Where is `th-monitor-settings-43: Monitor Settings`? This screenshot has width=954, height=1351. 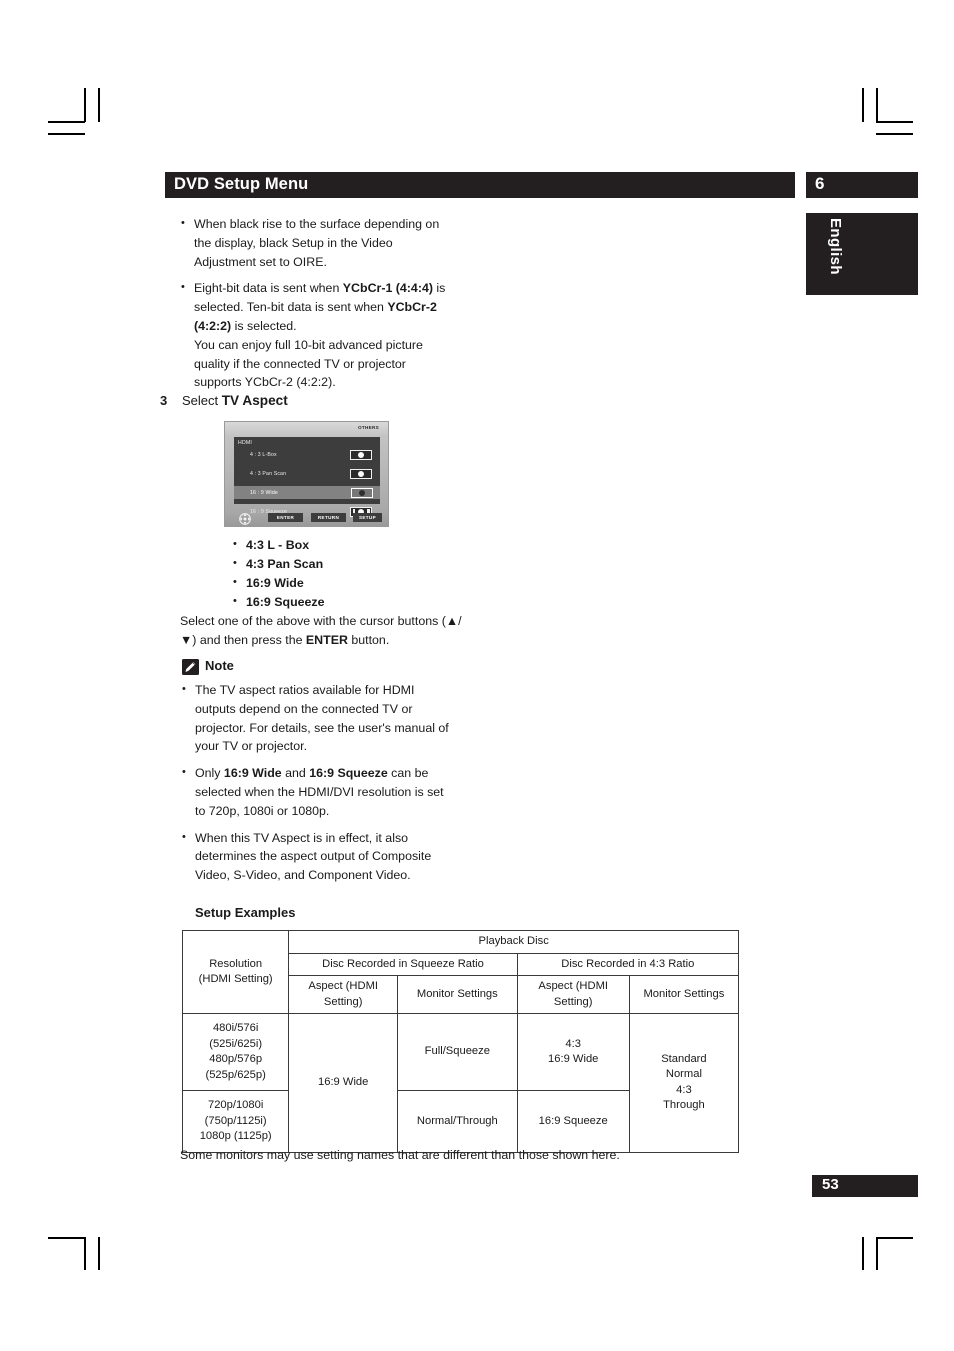
th-monitor-settings-43: Monitor Settings is located at coordinates (684, 994).